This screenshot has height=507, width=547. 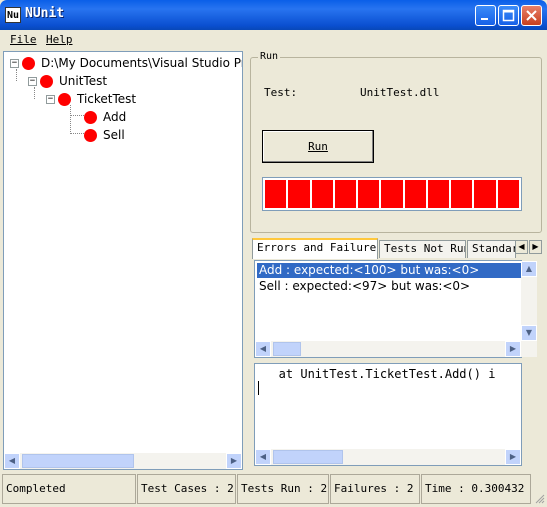 What do you see at coordinates (484, 19) in the screenshot?
I see `minimize-icon` at bounding box center [484, 19].